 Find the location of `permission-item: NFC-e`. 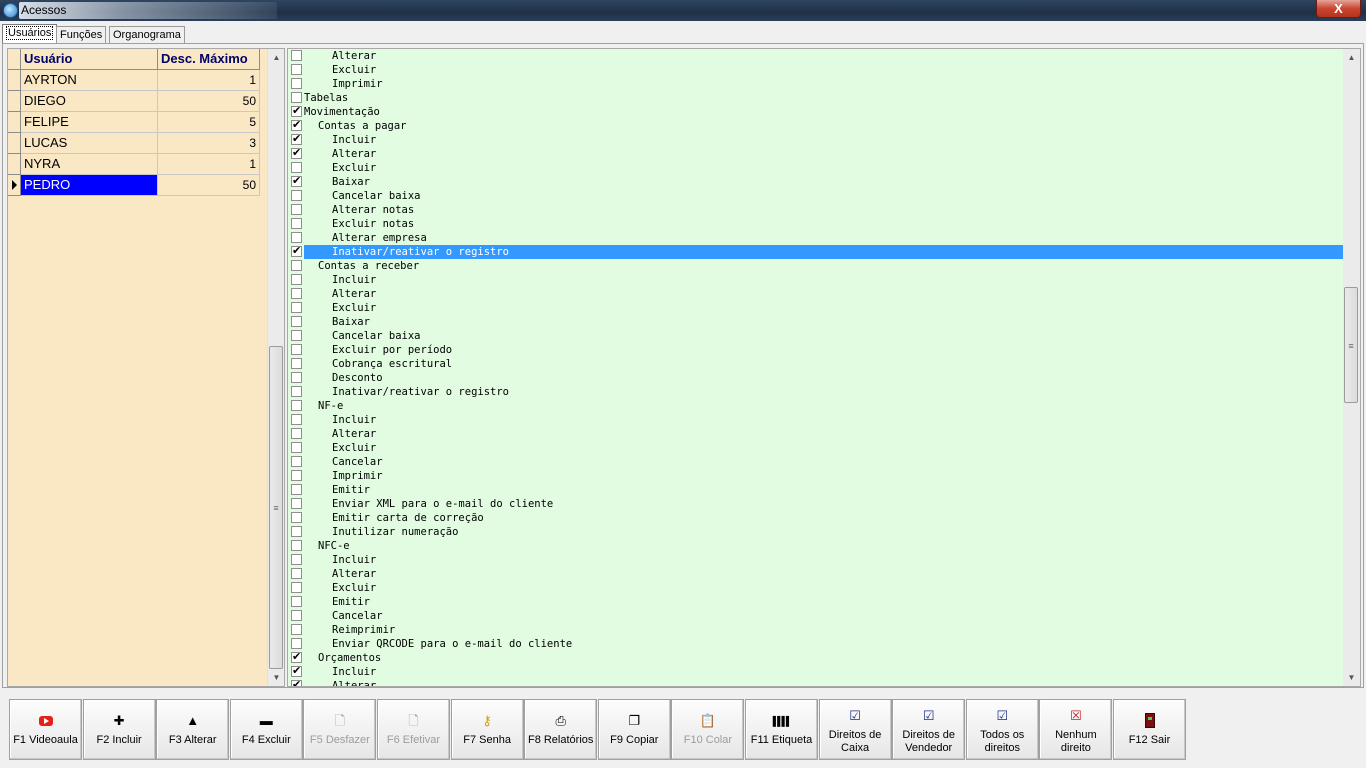

permission-item: NFC-e is located at coordinates (816, 546).